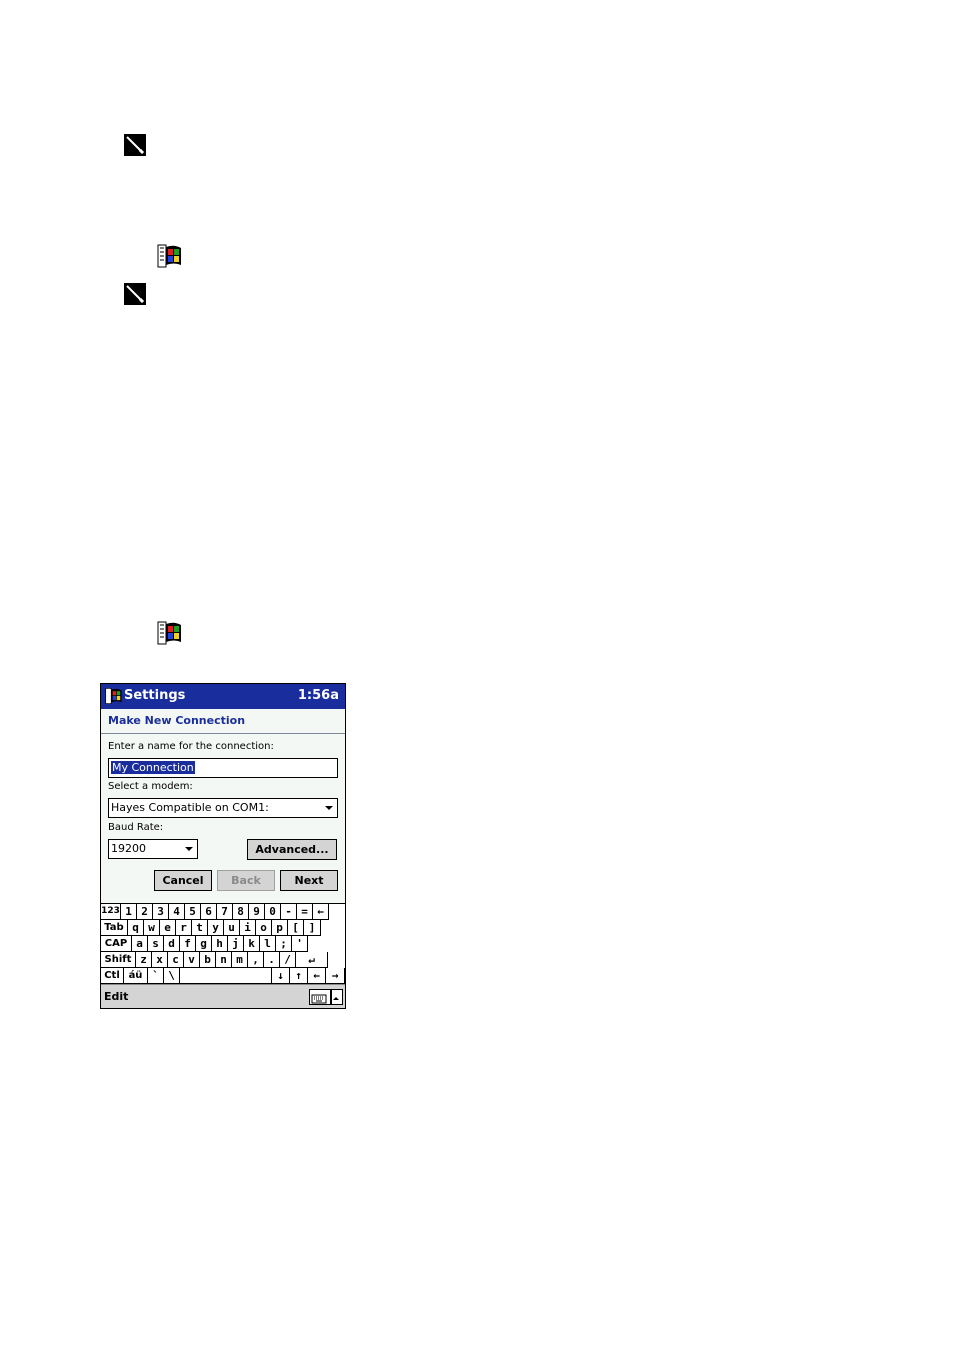 The height and width of the screenshot is (1351, 954). I want to click on key-slash: /, so click(288, 960).